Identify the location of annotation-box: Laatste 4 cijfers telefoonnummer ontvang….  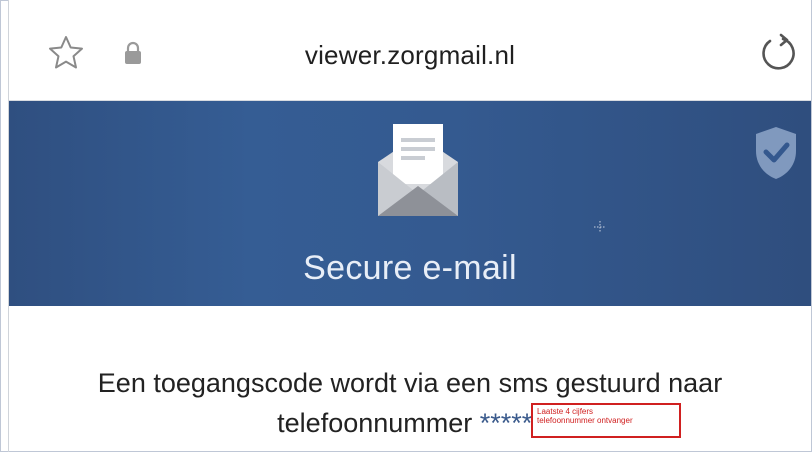
(606, 420).